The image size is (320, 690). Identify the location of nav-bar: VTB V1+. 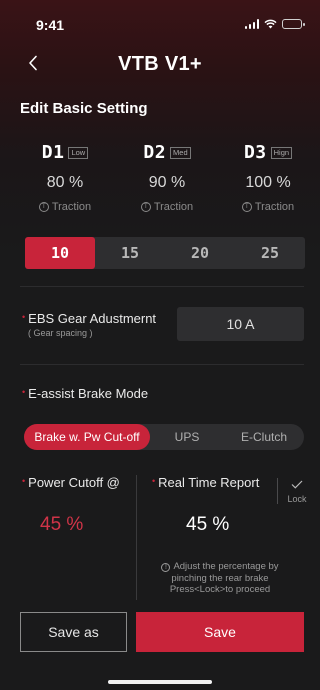
(160, 64).